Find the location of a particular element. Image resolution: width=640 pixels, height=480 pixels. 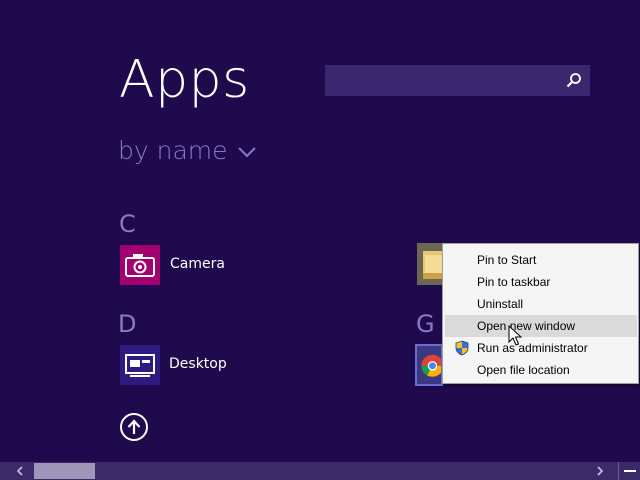

desktop-tile is located at coordinates (140, 365).